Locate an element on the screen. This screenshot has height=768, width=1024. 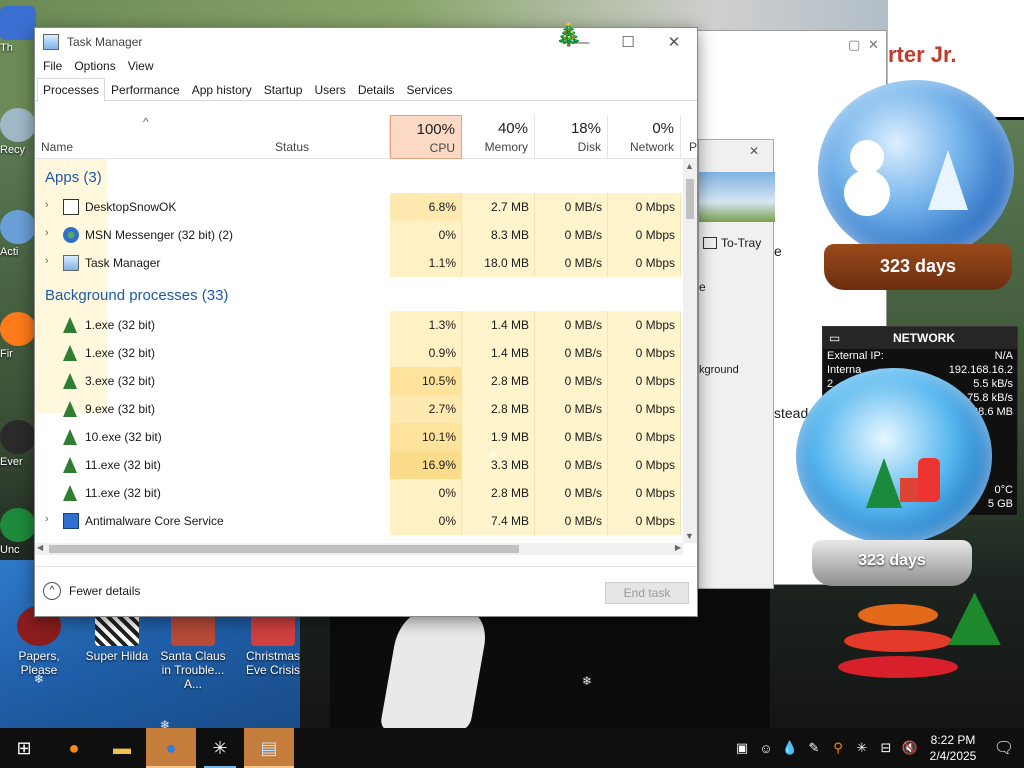
header-power-truncated: P is located at coordinates (693, 147).